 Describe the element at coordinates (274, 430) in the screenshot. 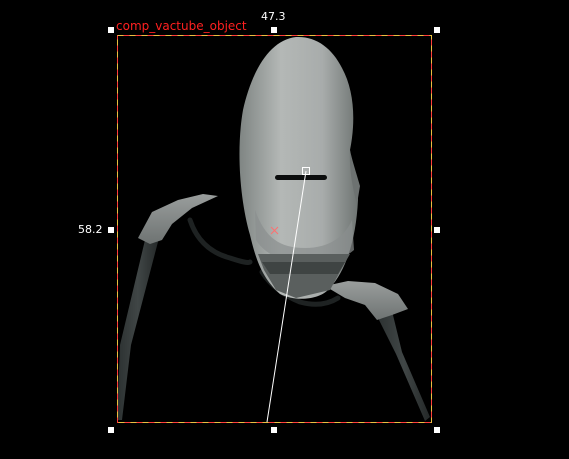

I see `handle-bottom-center` at that location.